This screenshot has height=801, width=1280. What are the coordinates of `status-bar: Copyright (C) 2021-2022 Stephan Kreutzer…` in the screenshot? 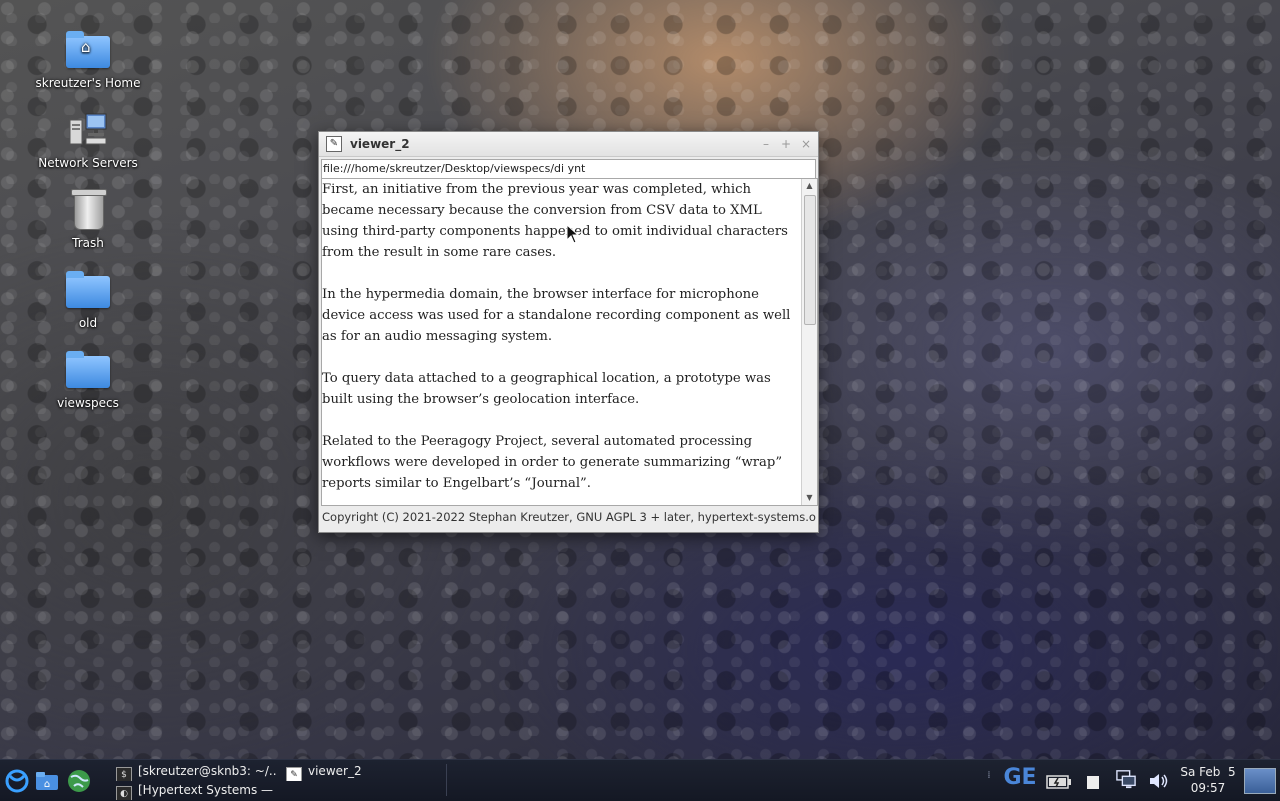 It's located at (569, 517).